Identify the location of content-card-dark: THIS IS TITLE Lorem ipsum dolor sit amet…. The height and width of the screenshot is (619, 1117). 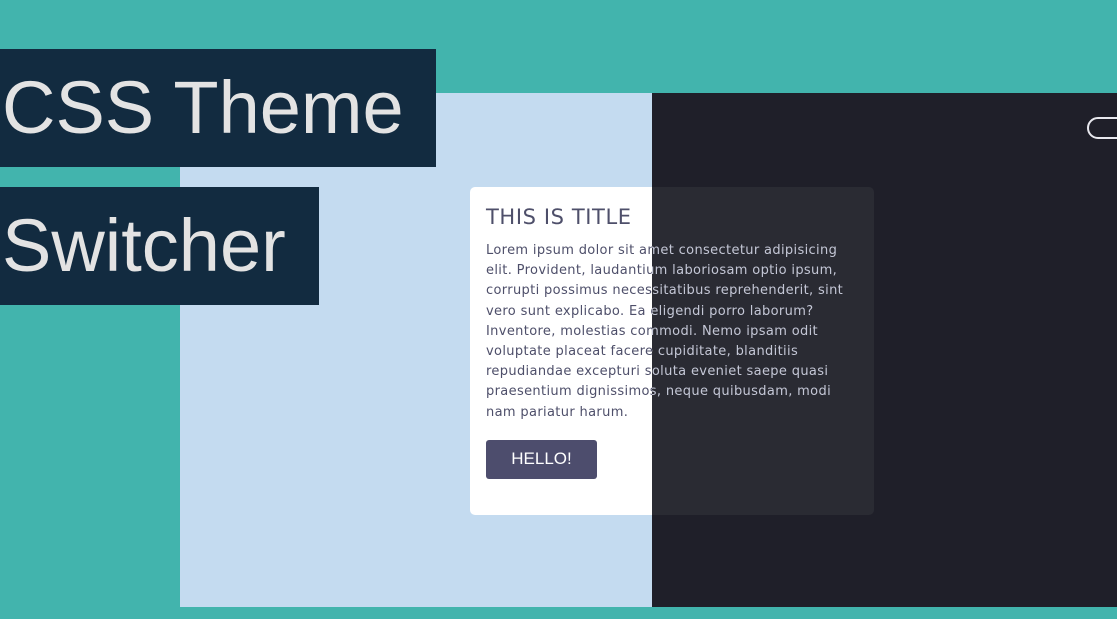
(763, 351).